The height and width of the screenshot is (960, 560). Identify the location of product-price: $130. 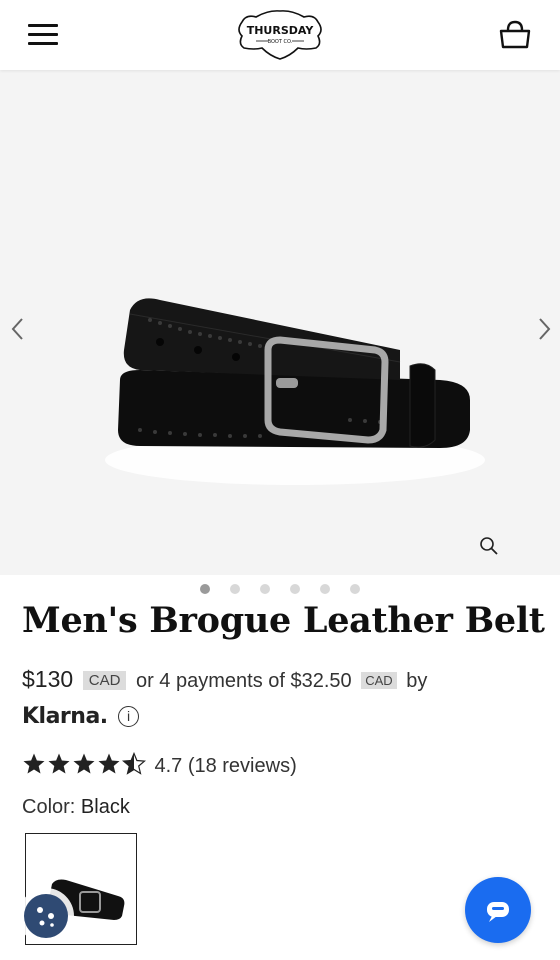
(48, 679).